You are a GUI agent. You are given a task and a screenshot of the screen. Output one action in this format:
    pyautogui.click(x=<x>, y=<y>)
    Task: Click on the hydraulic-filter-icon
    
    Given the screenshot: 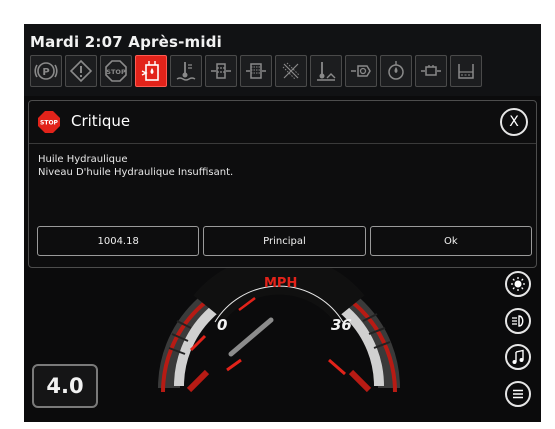 What is the action you would take?
    pyautogui.click(x=256, y=71)
    